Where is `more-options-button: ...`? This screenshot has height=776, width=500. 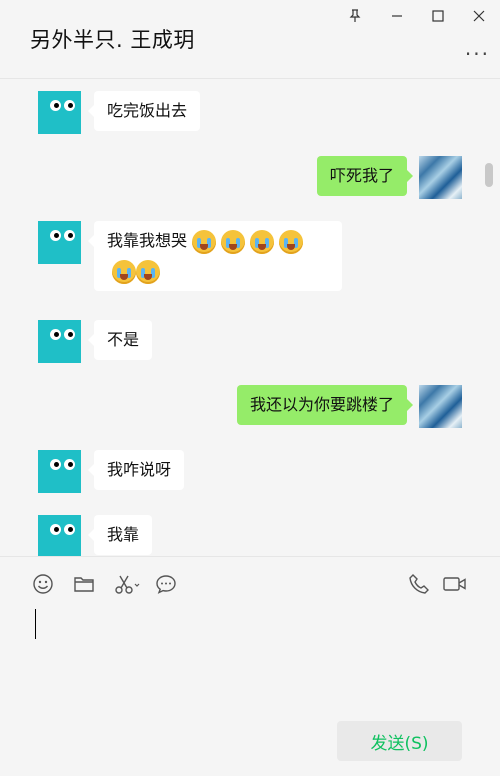 more-options-button: ... is located at coordinates (477, 48).